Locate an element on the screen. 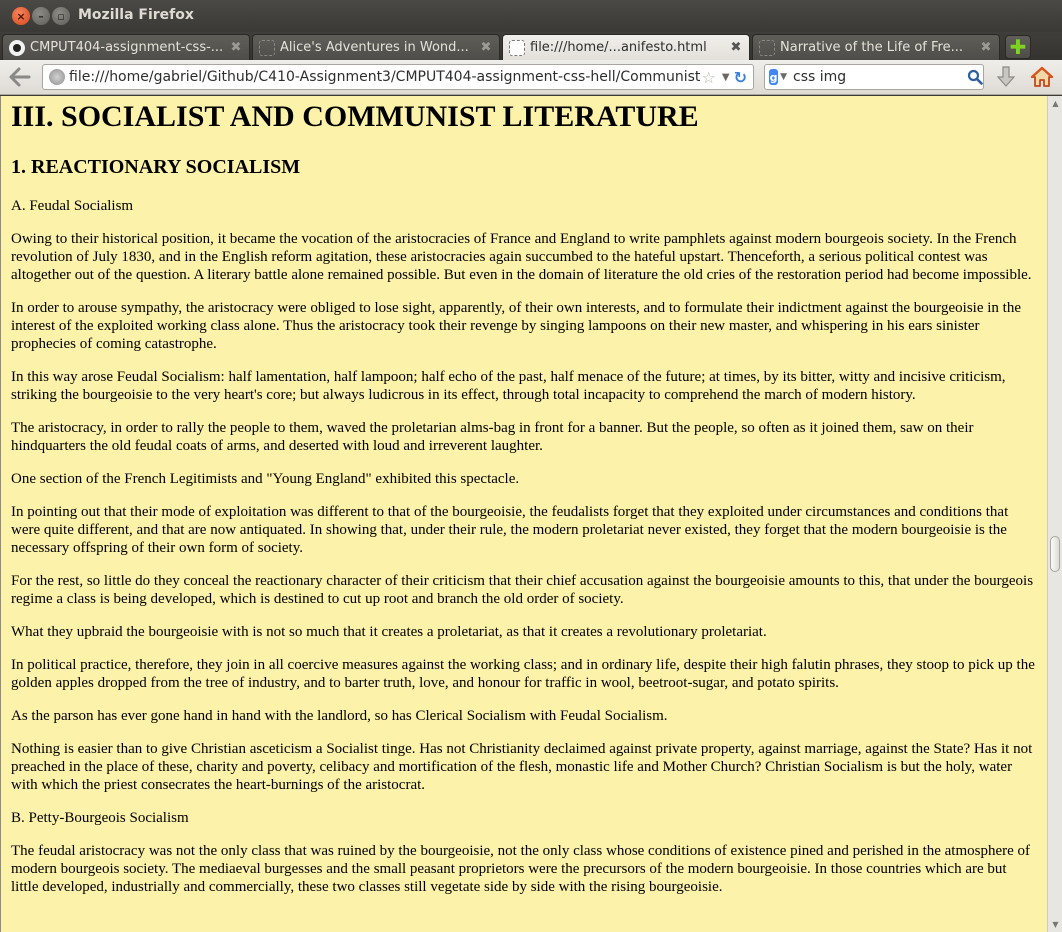 Image resolution: width=1062 pixels, height=932 pixels. close-window-button: × is located at coordinates (21, 16).